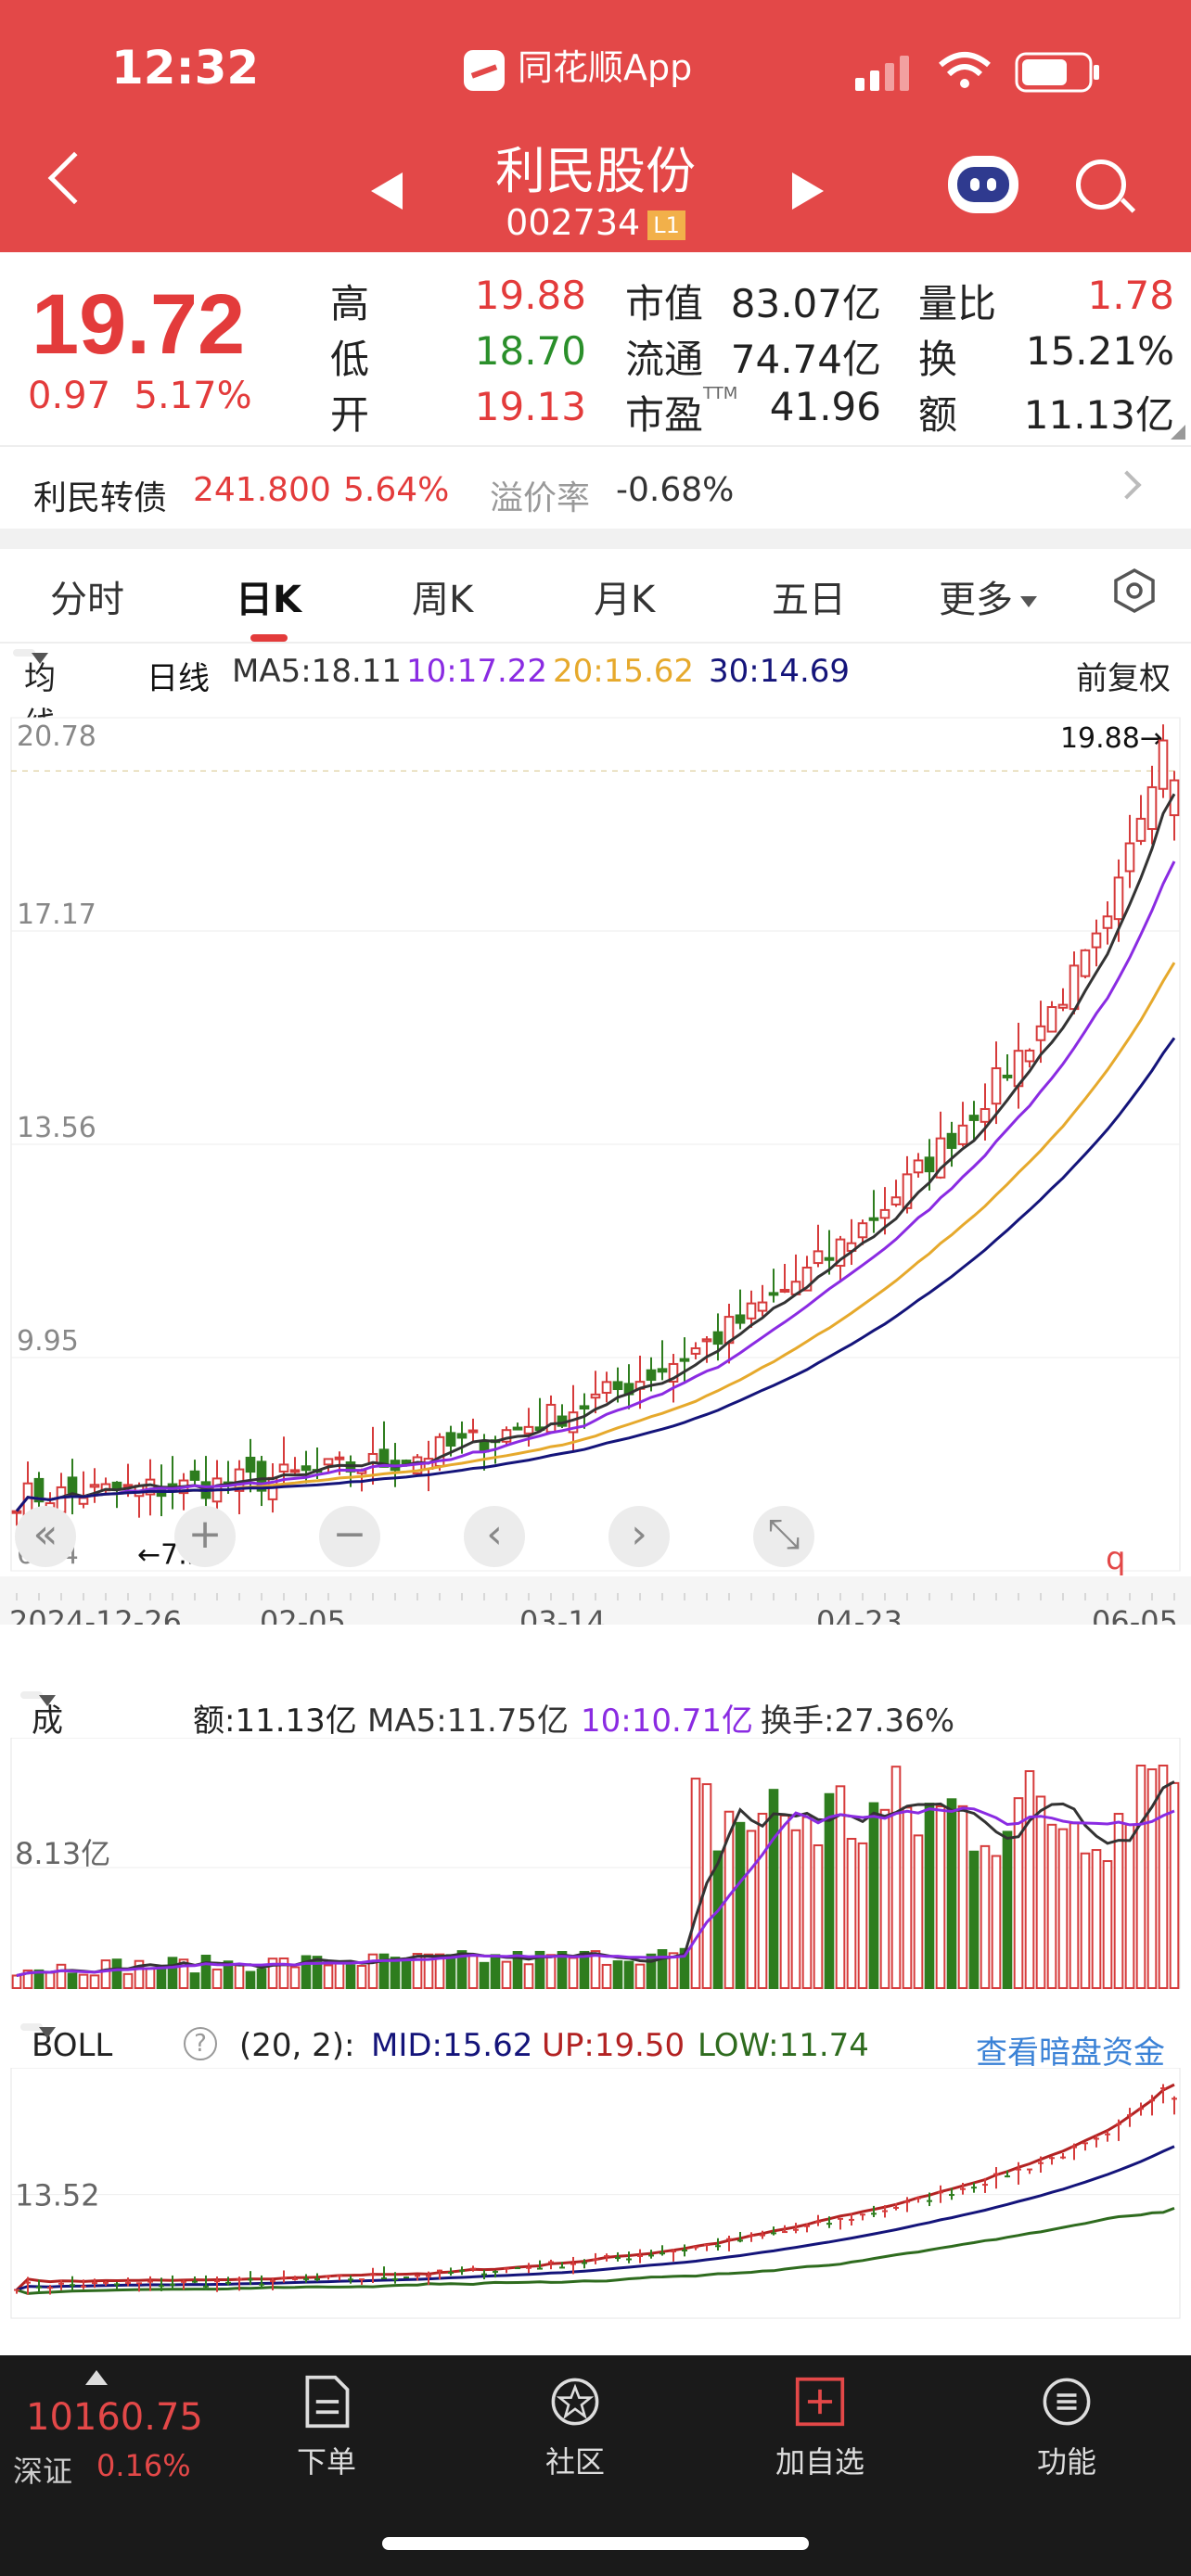 The height and width of the screenshot is (2576, 1191). Describe the element at coordinates (1134, 590) in the screenshot. I see `settings-hex-icon` at that location.